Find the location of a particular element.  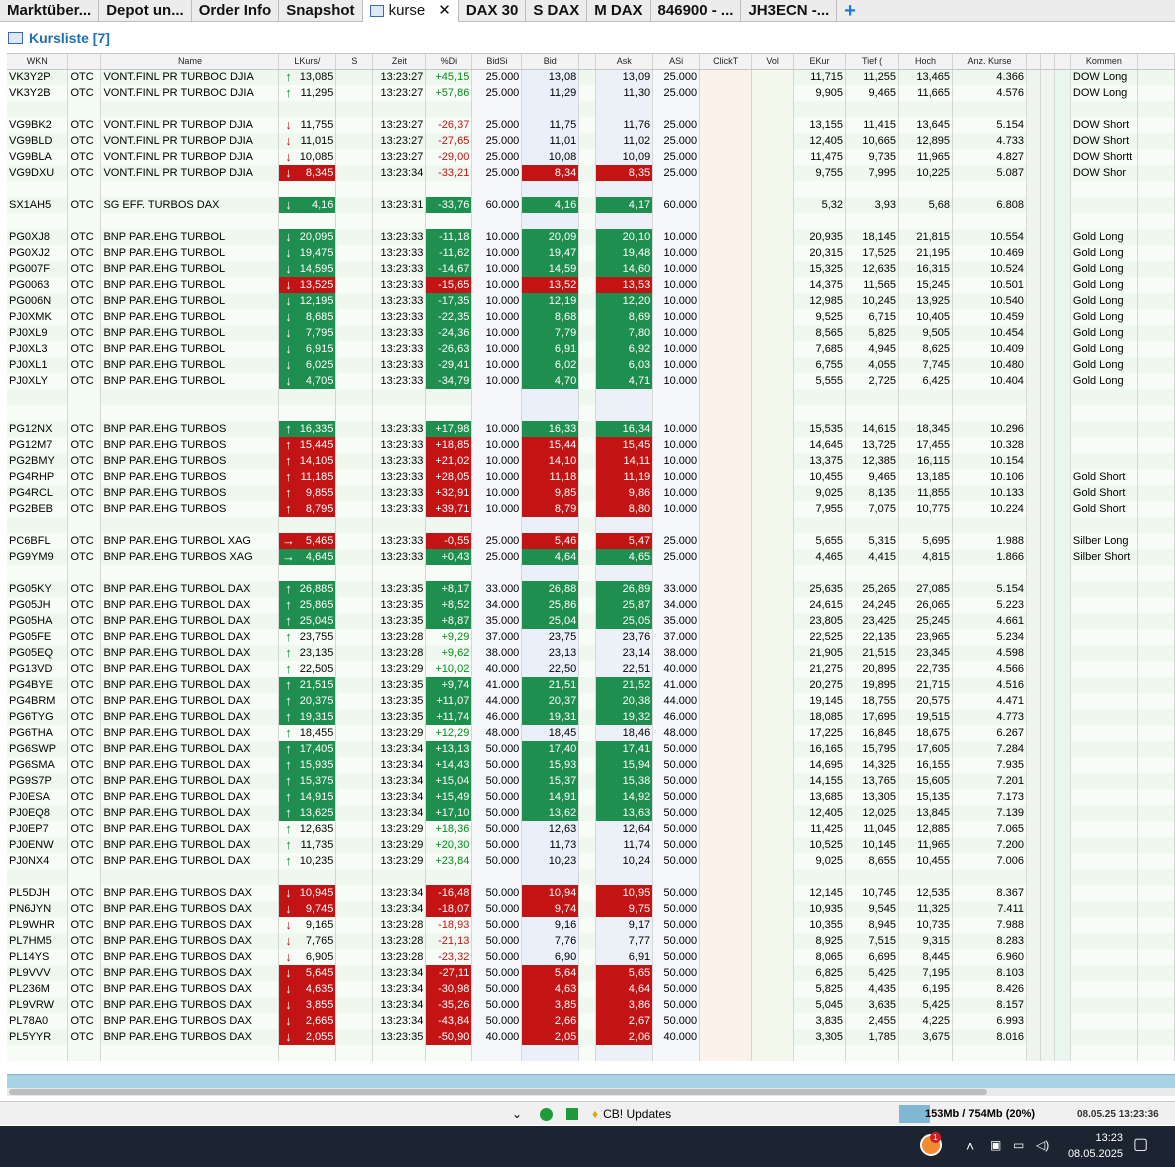

chevron-up-icon: ˄ is located at coordinates (970, 1146).